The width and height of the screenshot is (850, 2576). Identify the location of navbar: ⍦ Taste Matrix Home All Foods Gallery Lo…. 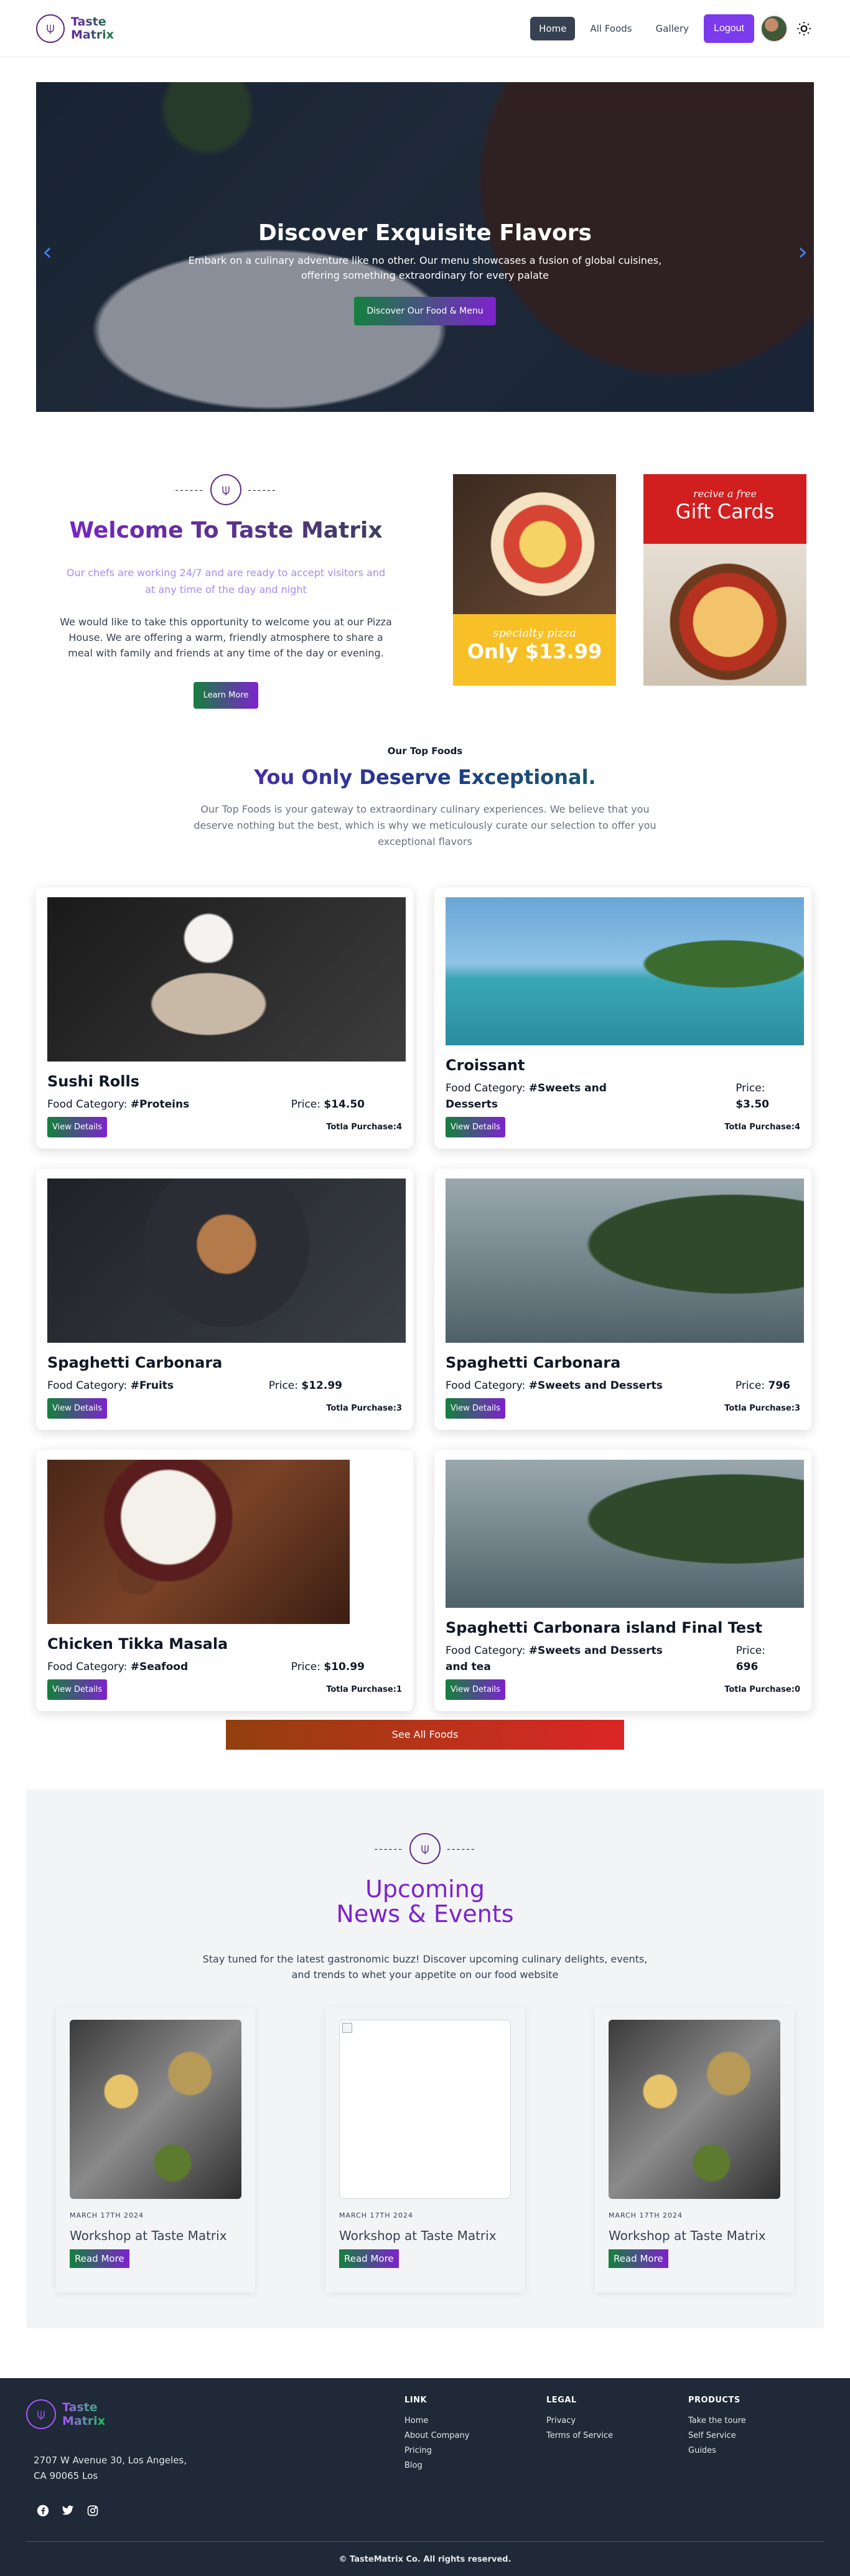
(425, 28).